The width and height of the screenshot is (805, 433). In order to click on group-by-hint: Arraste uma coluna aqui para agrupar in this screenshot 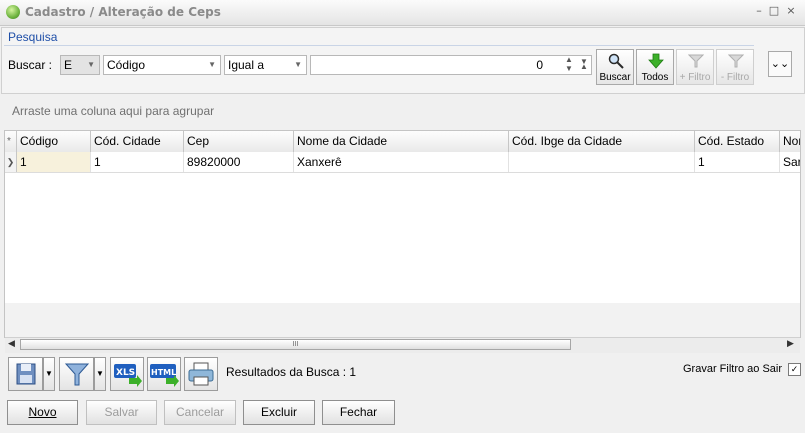, I will do `click(113, 111)`.